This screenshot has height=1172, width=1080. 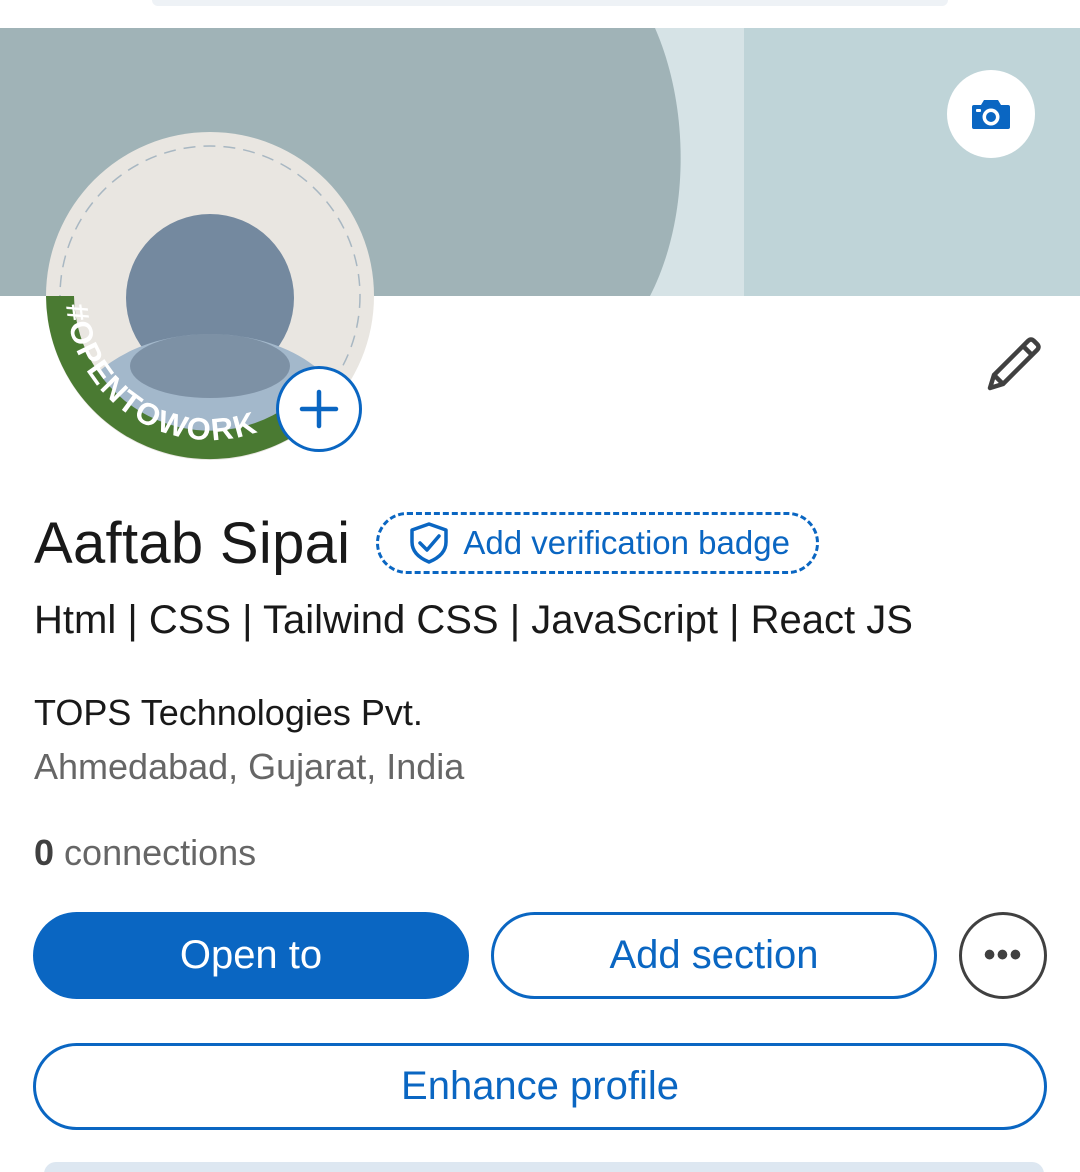 What do you see at coordinates (540, 1086) in the screenshot?
I see `enhance-profile-button: Enhance profile` at bounding box center [540, 1086].